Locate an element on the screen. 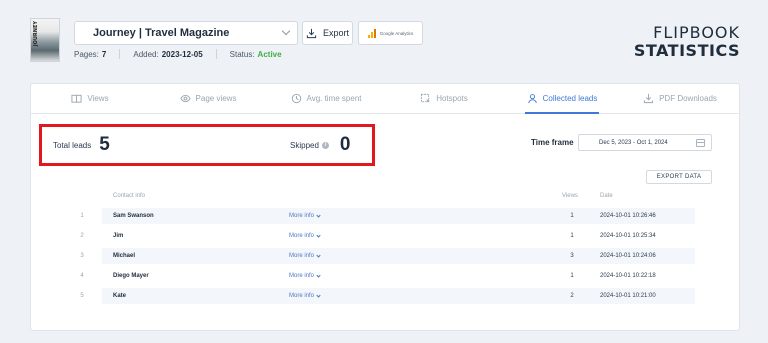 This screenshot has width=768, height=343. tab-page-views: Page views is located at coordinates (208, 98).